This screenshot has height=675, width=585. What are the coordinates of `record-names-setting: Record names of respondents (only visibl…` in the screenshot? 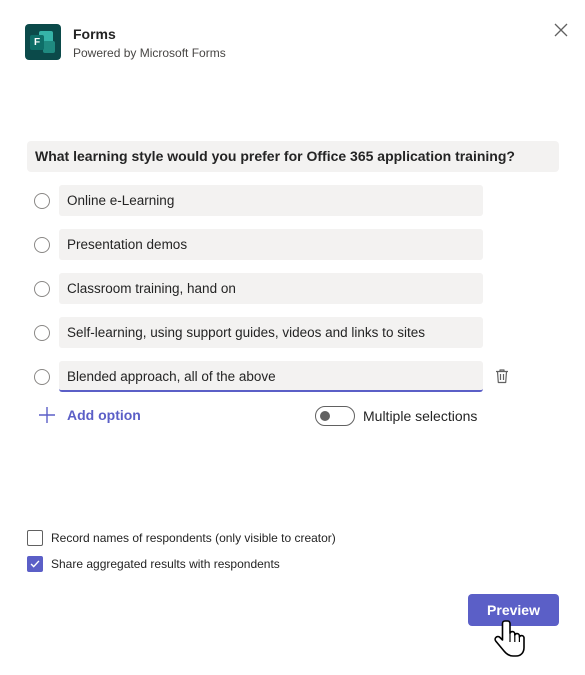 It's located at (181, 538).